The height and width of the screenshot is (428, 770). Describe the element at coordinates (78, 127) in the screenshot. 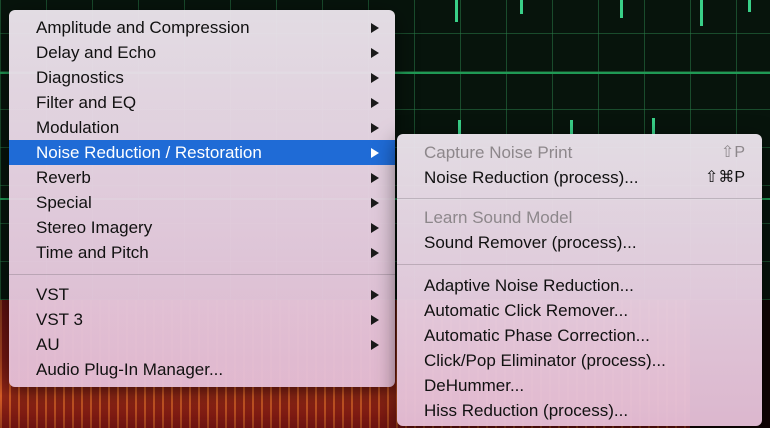

I see `menu-item-label: Modulation` at that location.